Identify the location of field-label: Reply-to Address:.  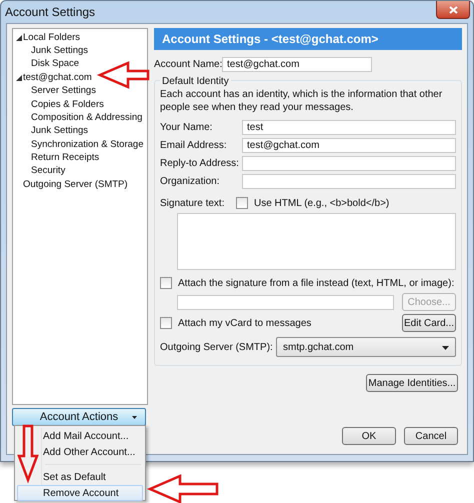
(200, 163).